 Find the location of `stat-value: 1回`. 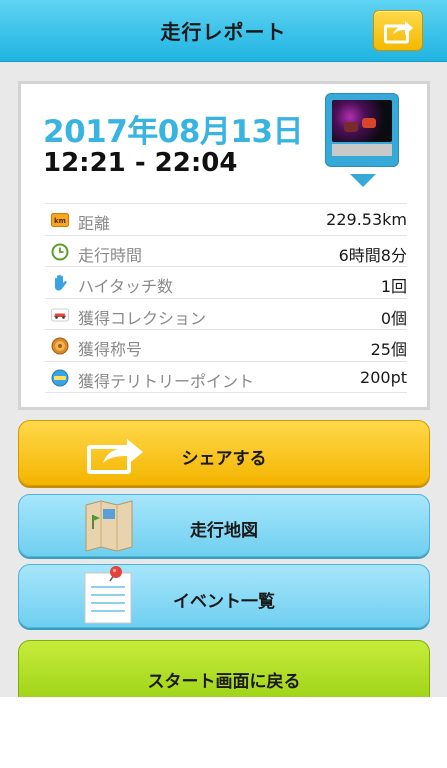

stat-value: 1回 is located at coordinates (393, 287).